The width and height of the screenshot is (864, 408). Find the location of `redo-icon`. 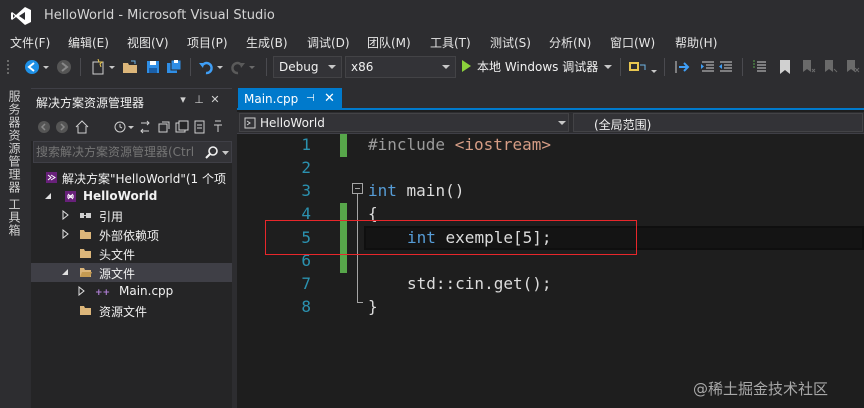

redo-icon is located at coordinates (238, 67).